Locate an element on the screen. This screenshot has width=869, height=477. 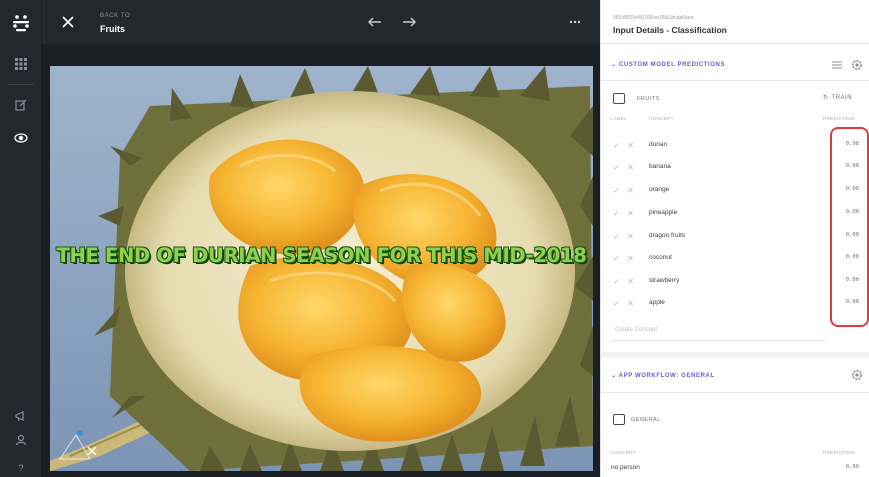
user-icon is located at coordinates (21, 440).